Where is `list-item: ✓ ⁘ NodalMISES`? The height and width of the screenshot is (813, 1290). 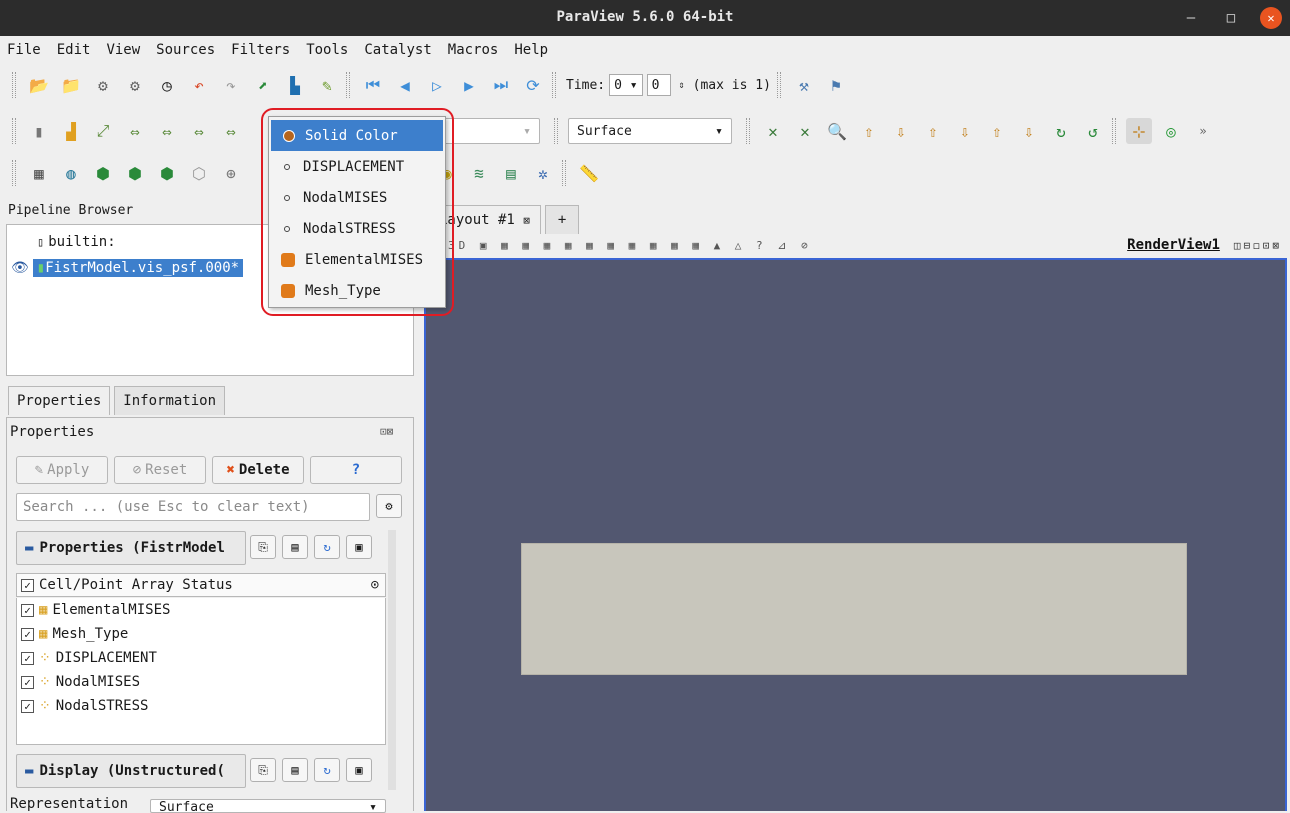 list-item: ✓ ⁘ NodalMISES is located at coordinates (201, 682).